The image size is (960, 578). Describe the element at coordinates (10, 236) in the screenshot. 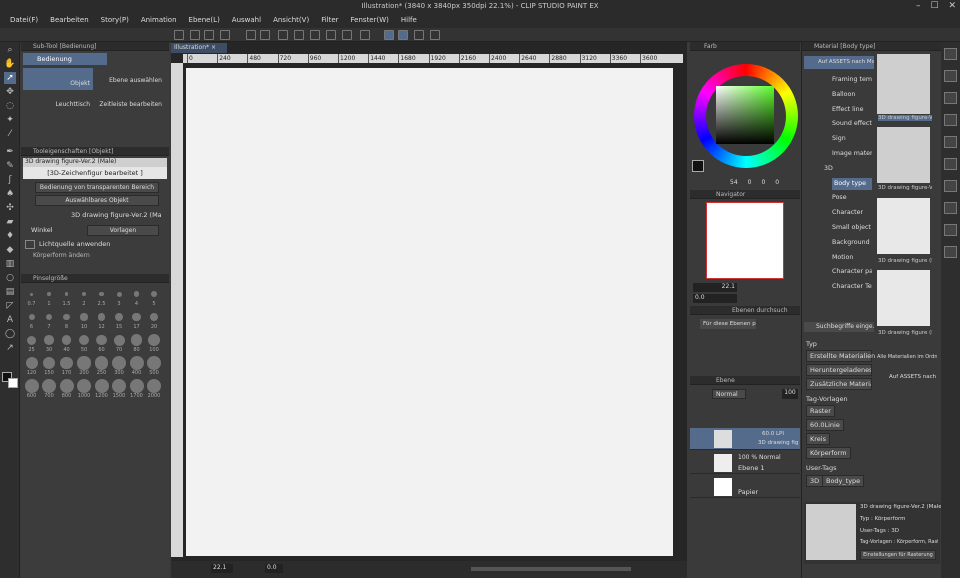

I see `blend-tool-icon: ♦` at that location.